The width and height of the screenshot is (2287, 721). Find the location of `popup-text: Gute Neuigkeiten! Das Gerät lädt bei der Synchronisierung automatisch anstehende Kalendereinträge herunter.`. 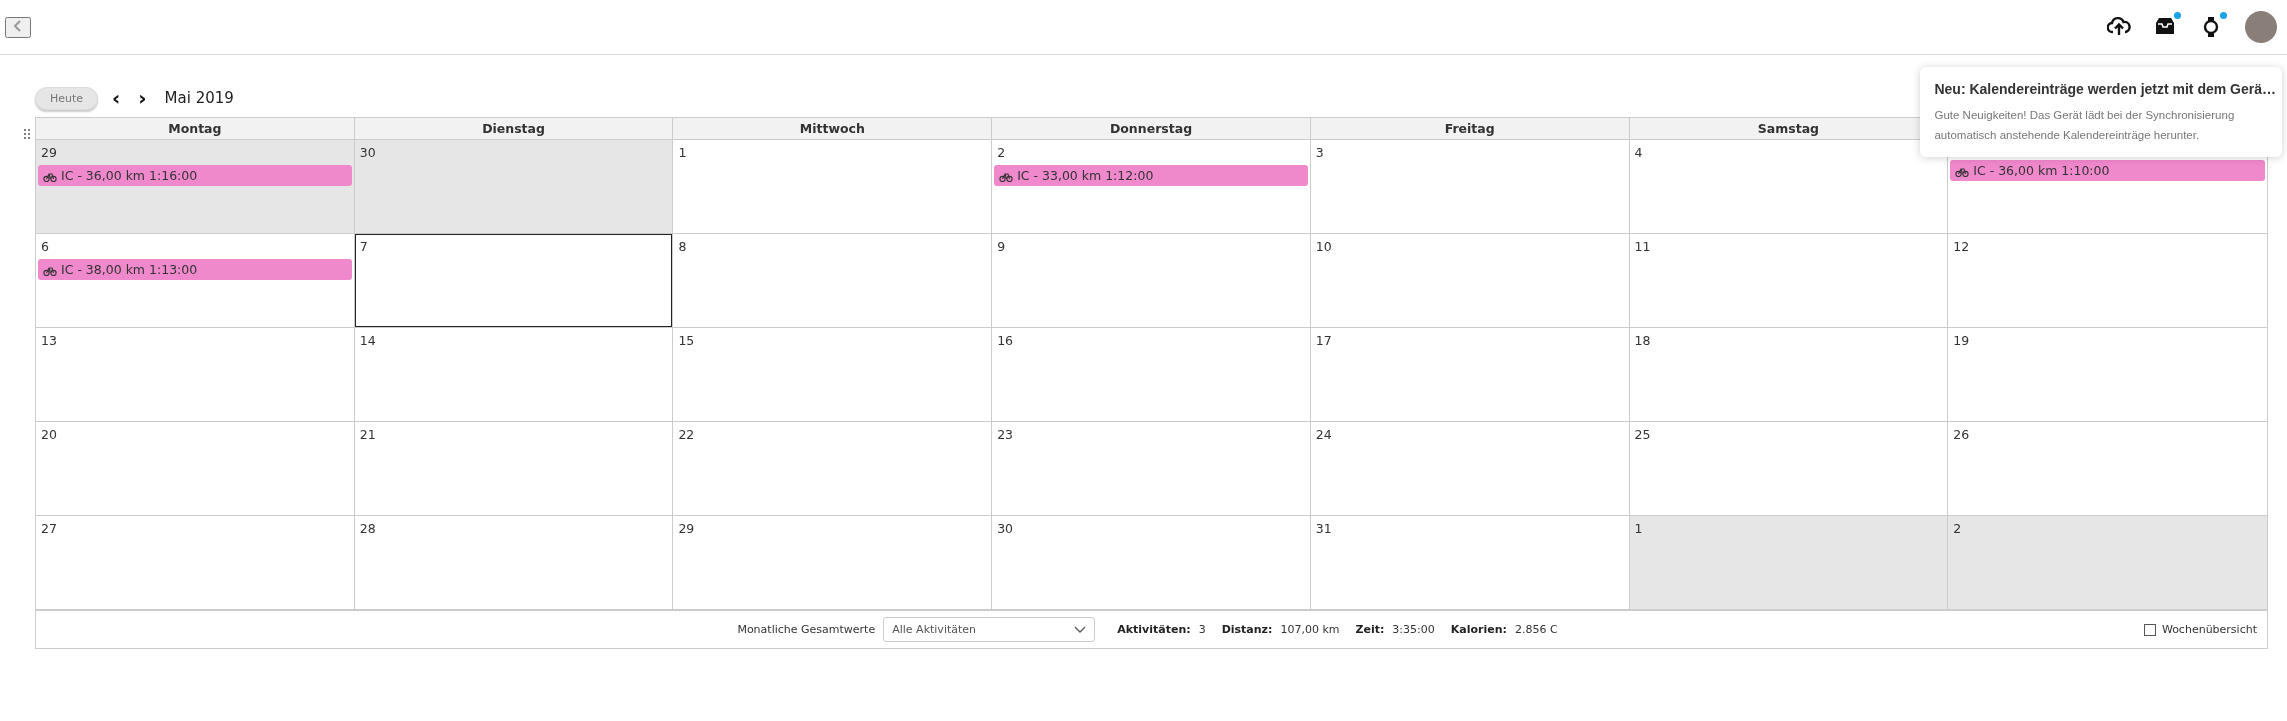

popup-text: Gute Neuigkeiten! Das Gerät lädt bei der Synchronisierung automatisch anstehende Kalendereinträge herunter. is located at coordinates (2085, 125).